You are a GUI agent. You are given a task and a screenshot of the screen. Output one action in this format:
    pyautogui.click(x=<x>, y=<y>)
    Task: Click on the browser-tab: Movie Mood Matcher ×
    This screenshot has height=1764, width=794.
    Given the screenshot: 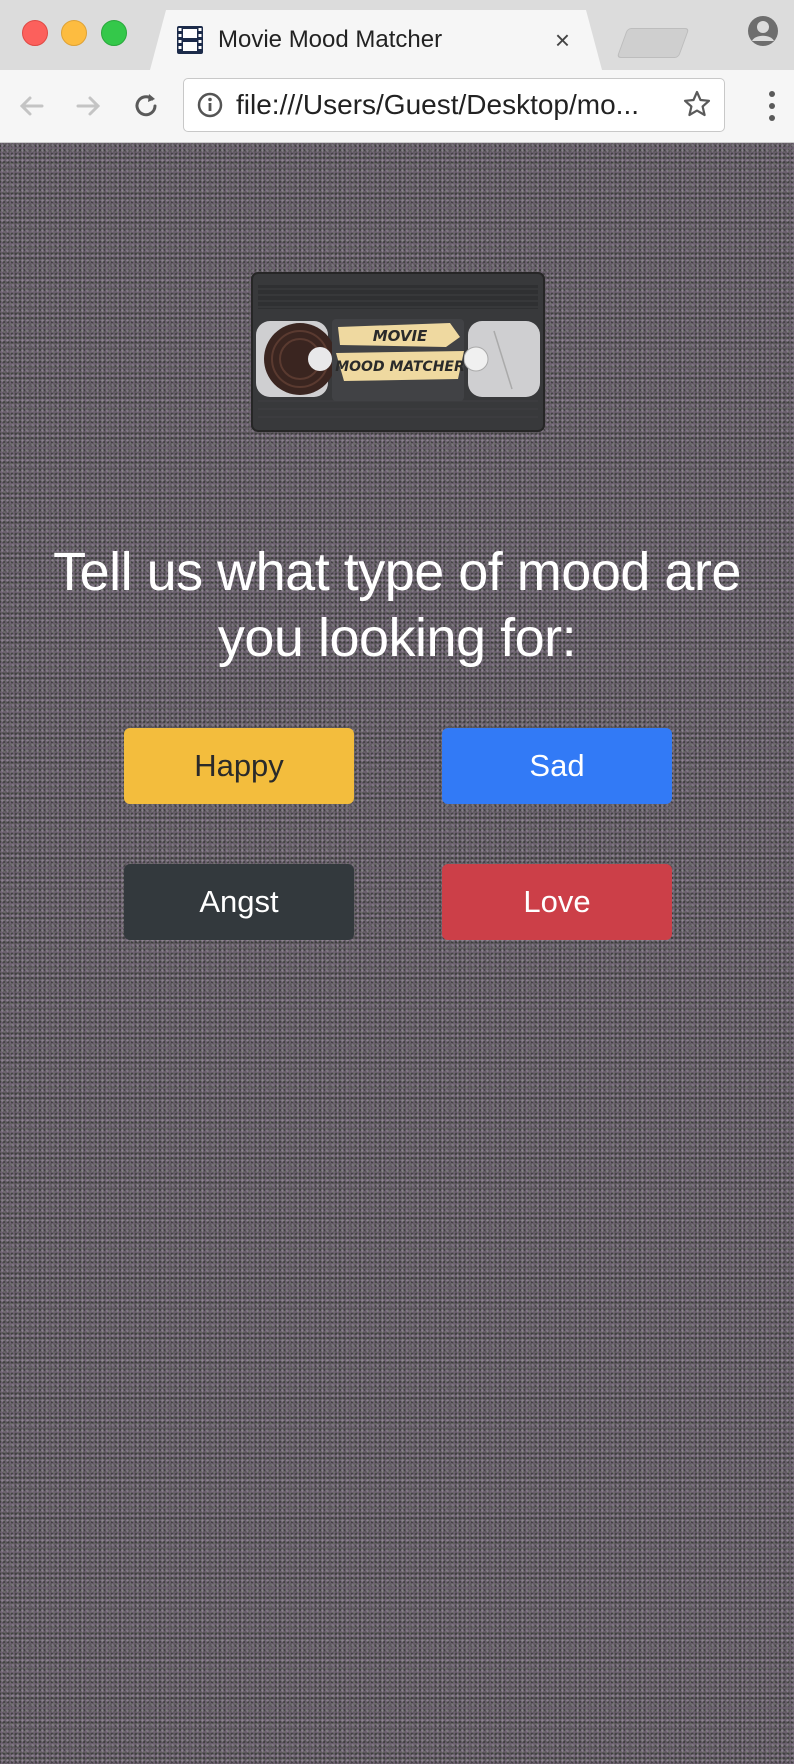 What is the action you would take?
    pyautogui.click(x=376, y=40)
    